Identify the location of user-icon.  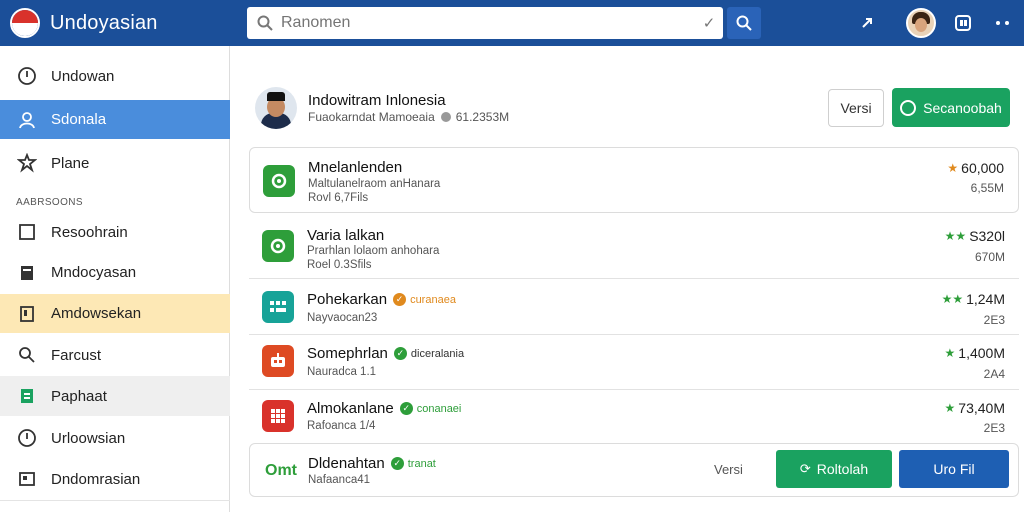
(27, 120).